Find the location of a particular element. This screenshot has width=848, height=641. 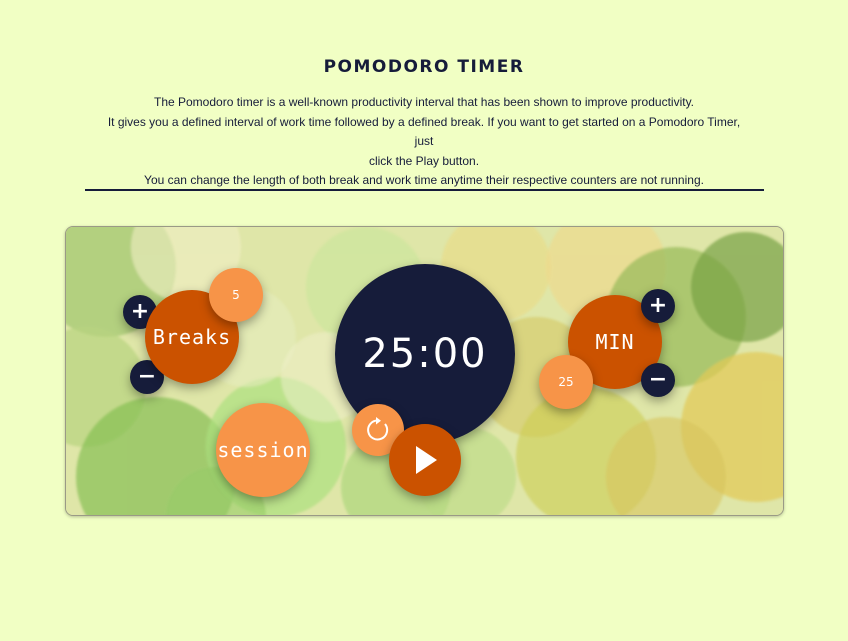

play-icon is located at coordinates (426, 460).